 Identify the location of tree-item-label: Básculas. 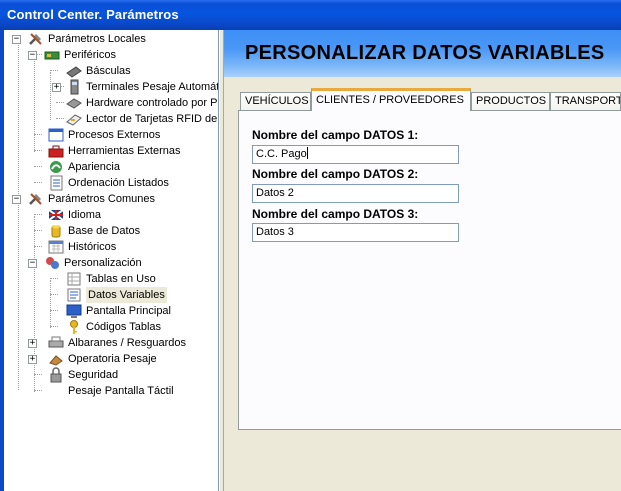
(108, 71).